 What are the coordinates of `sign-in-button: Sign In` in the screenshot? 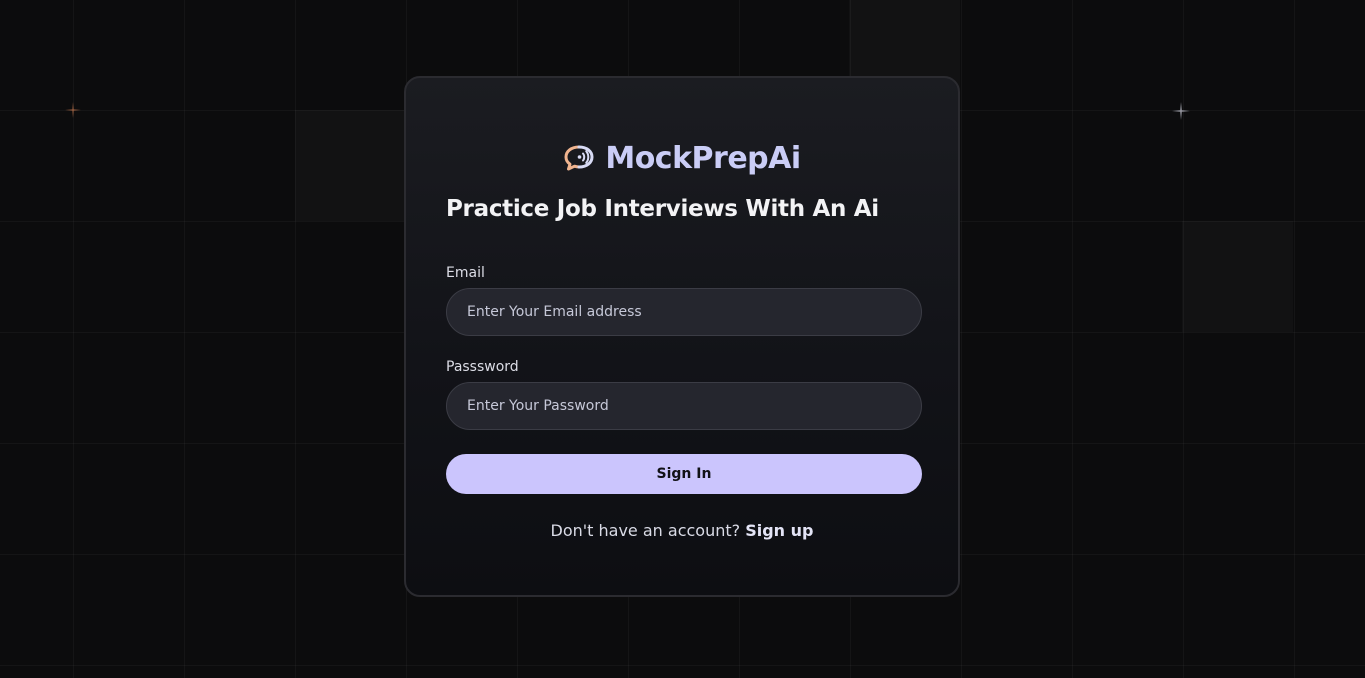 It's located at (684, 474).